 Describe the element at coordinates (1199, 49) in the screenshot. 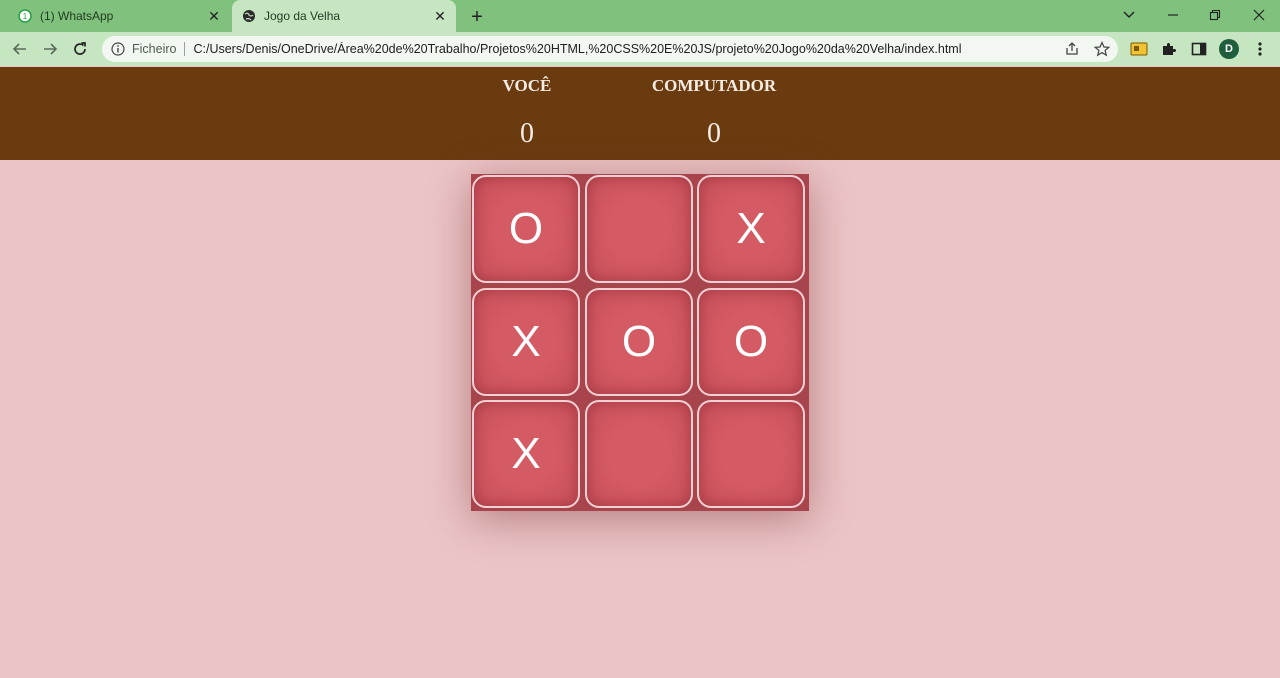

I see `side-panel-icon` at that location.